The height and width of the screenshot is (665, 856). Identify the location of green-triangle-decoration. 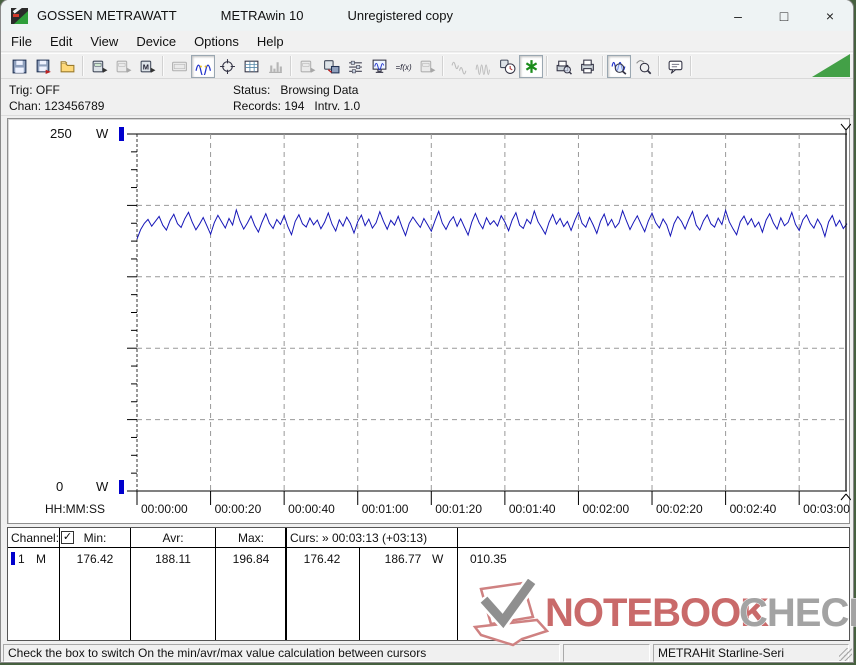
(831, 65).